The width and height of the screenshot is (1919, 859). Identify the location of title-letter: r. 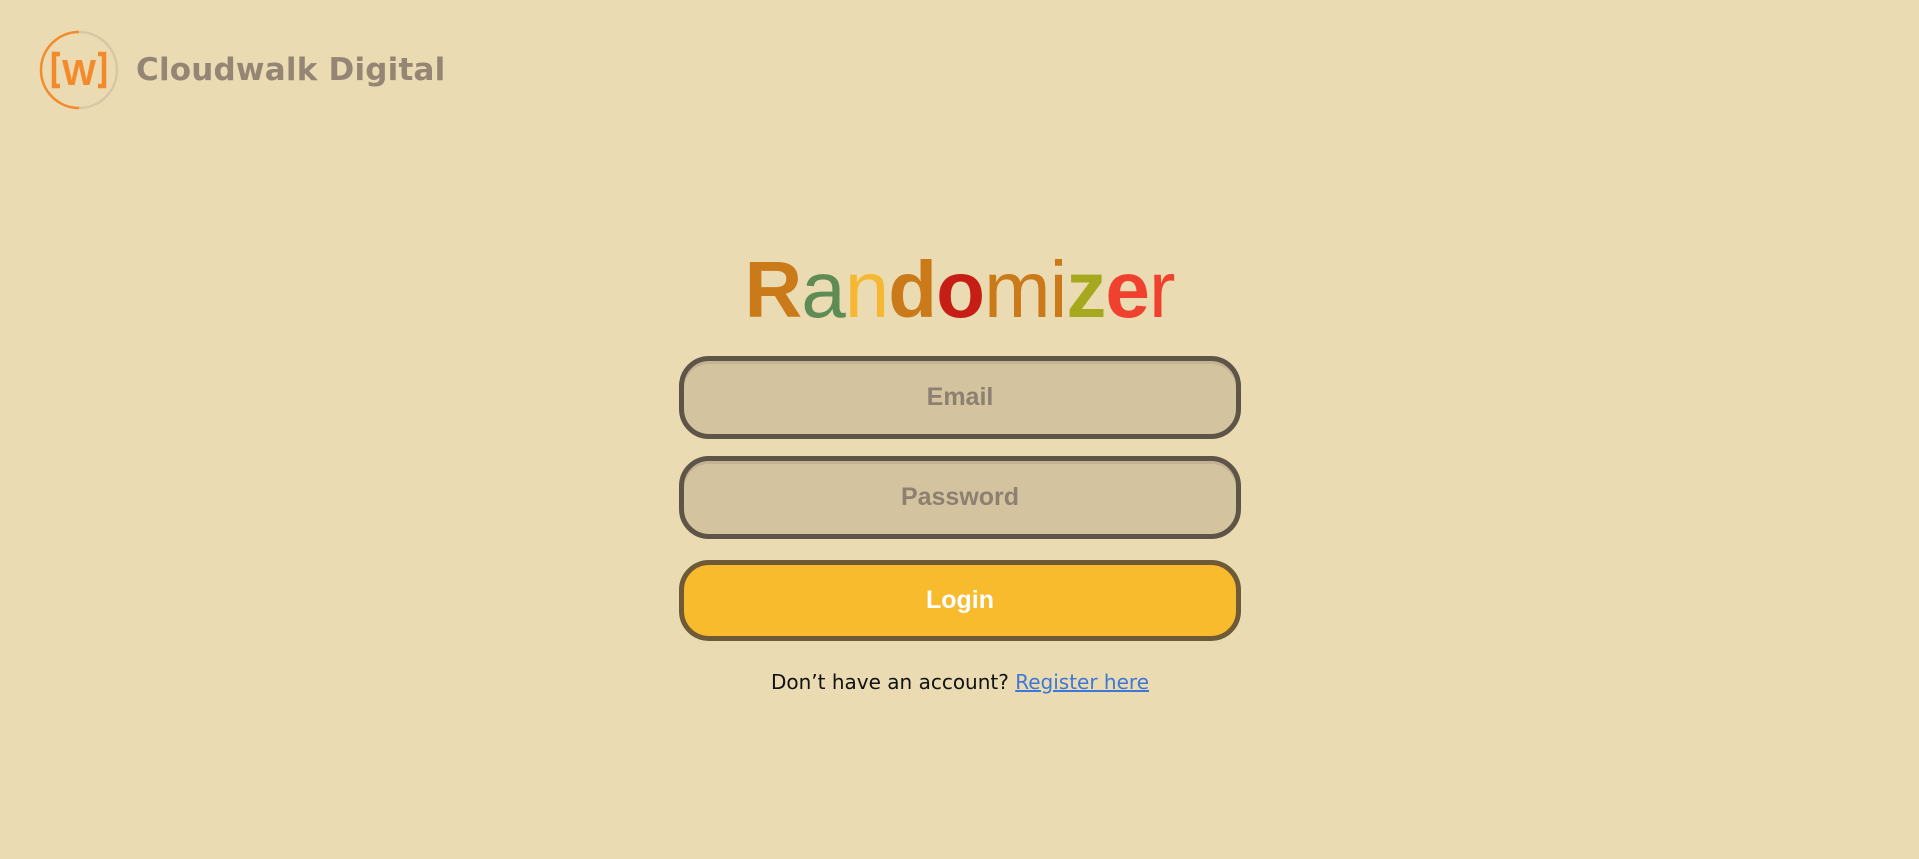
(1162, 289).